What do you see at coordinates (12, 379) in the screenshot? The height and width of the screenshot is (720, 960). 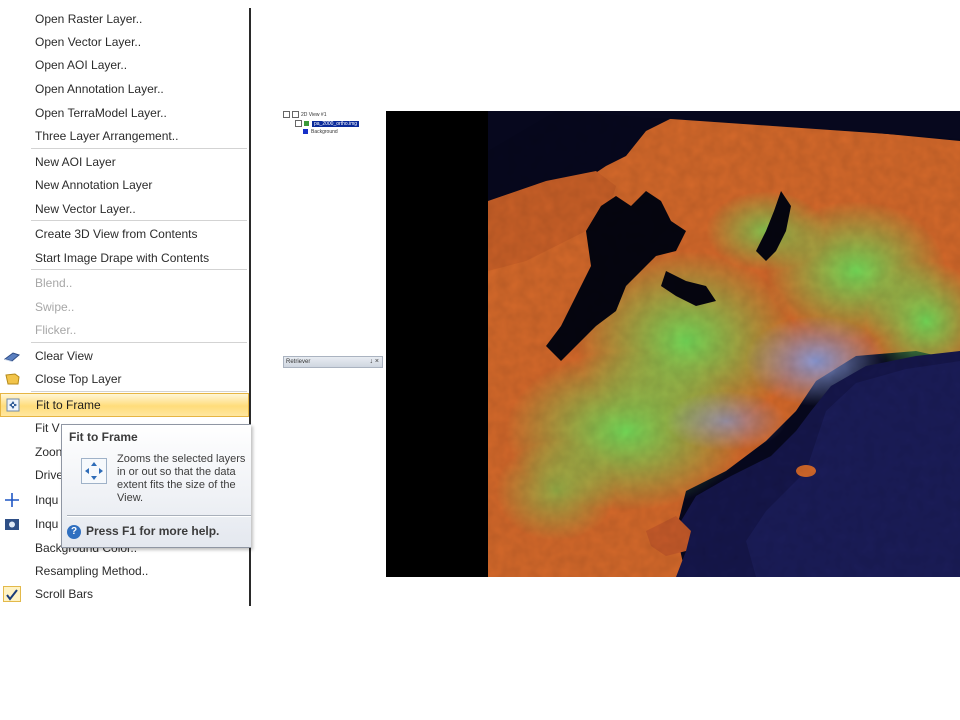 I see `close-layer-icon` at bounding box center [12, 379].